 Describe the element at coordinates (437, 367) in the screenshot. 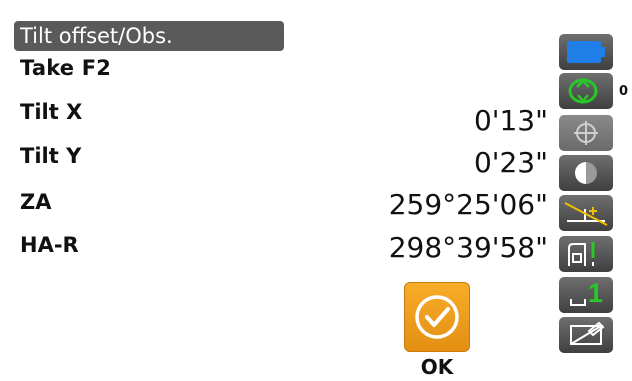

I see `ok-button-label: OK` at that location.